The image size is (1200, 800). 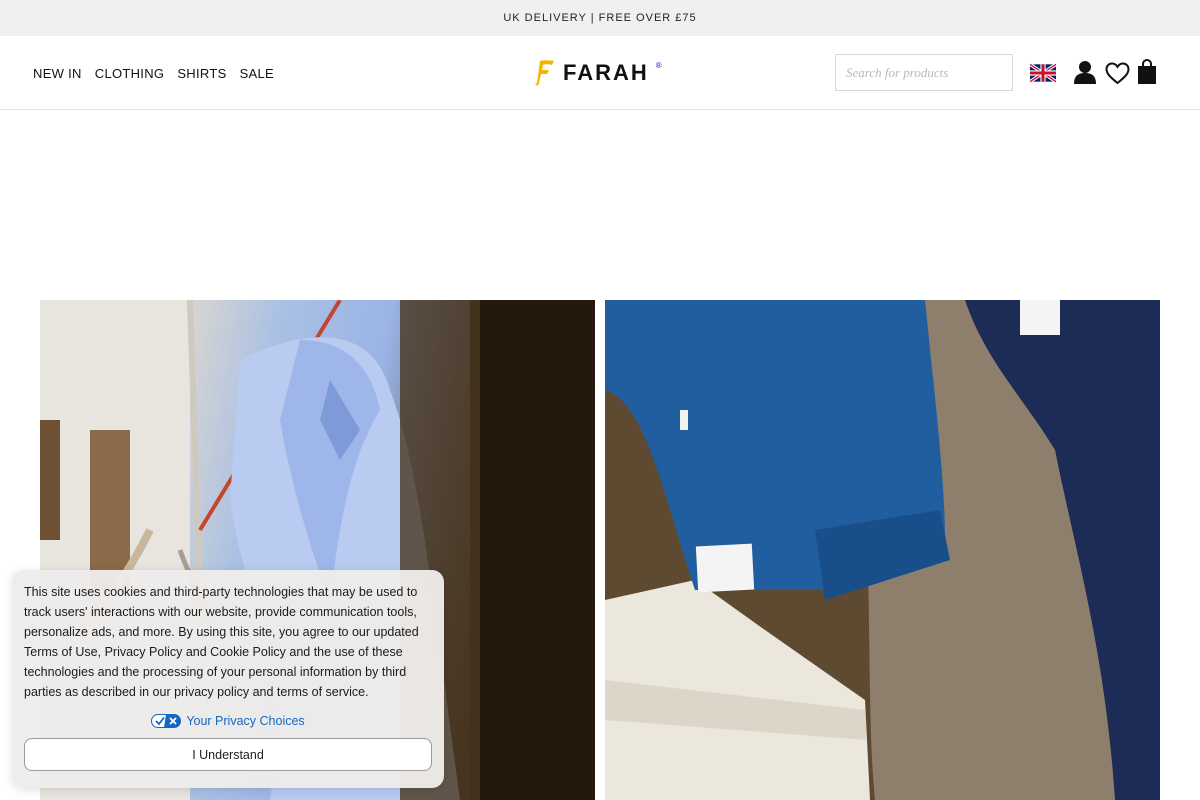 I want to click on privacy-choices-label: Your Privacy Choices, so click(x=245, y=721).